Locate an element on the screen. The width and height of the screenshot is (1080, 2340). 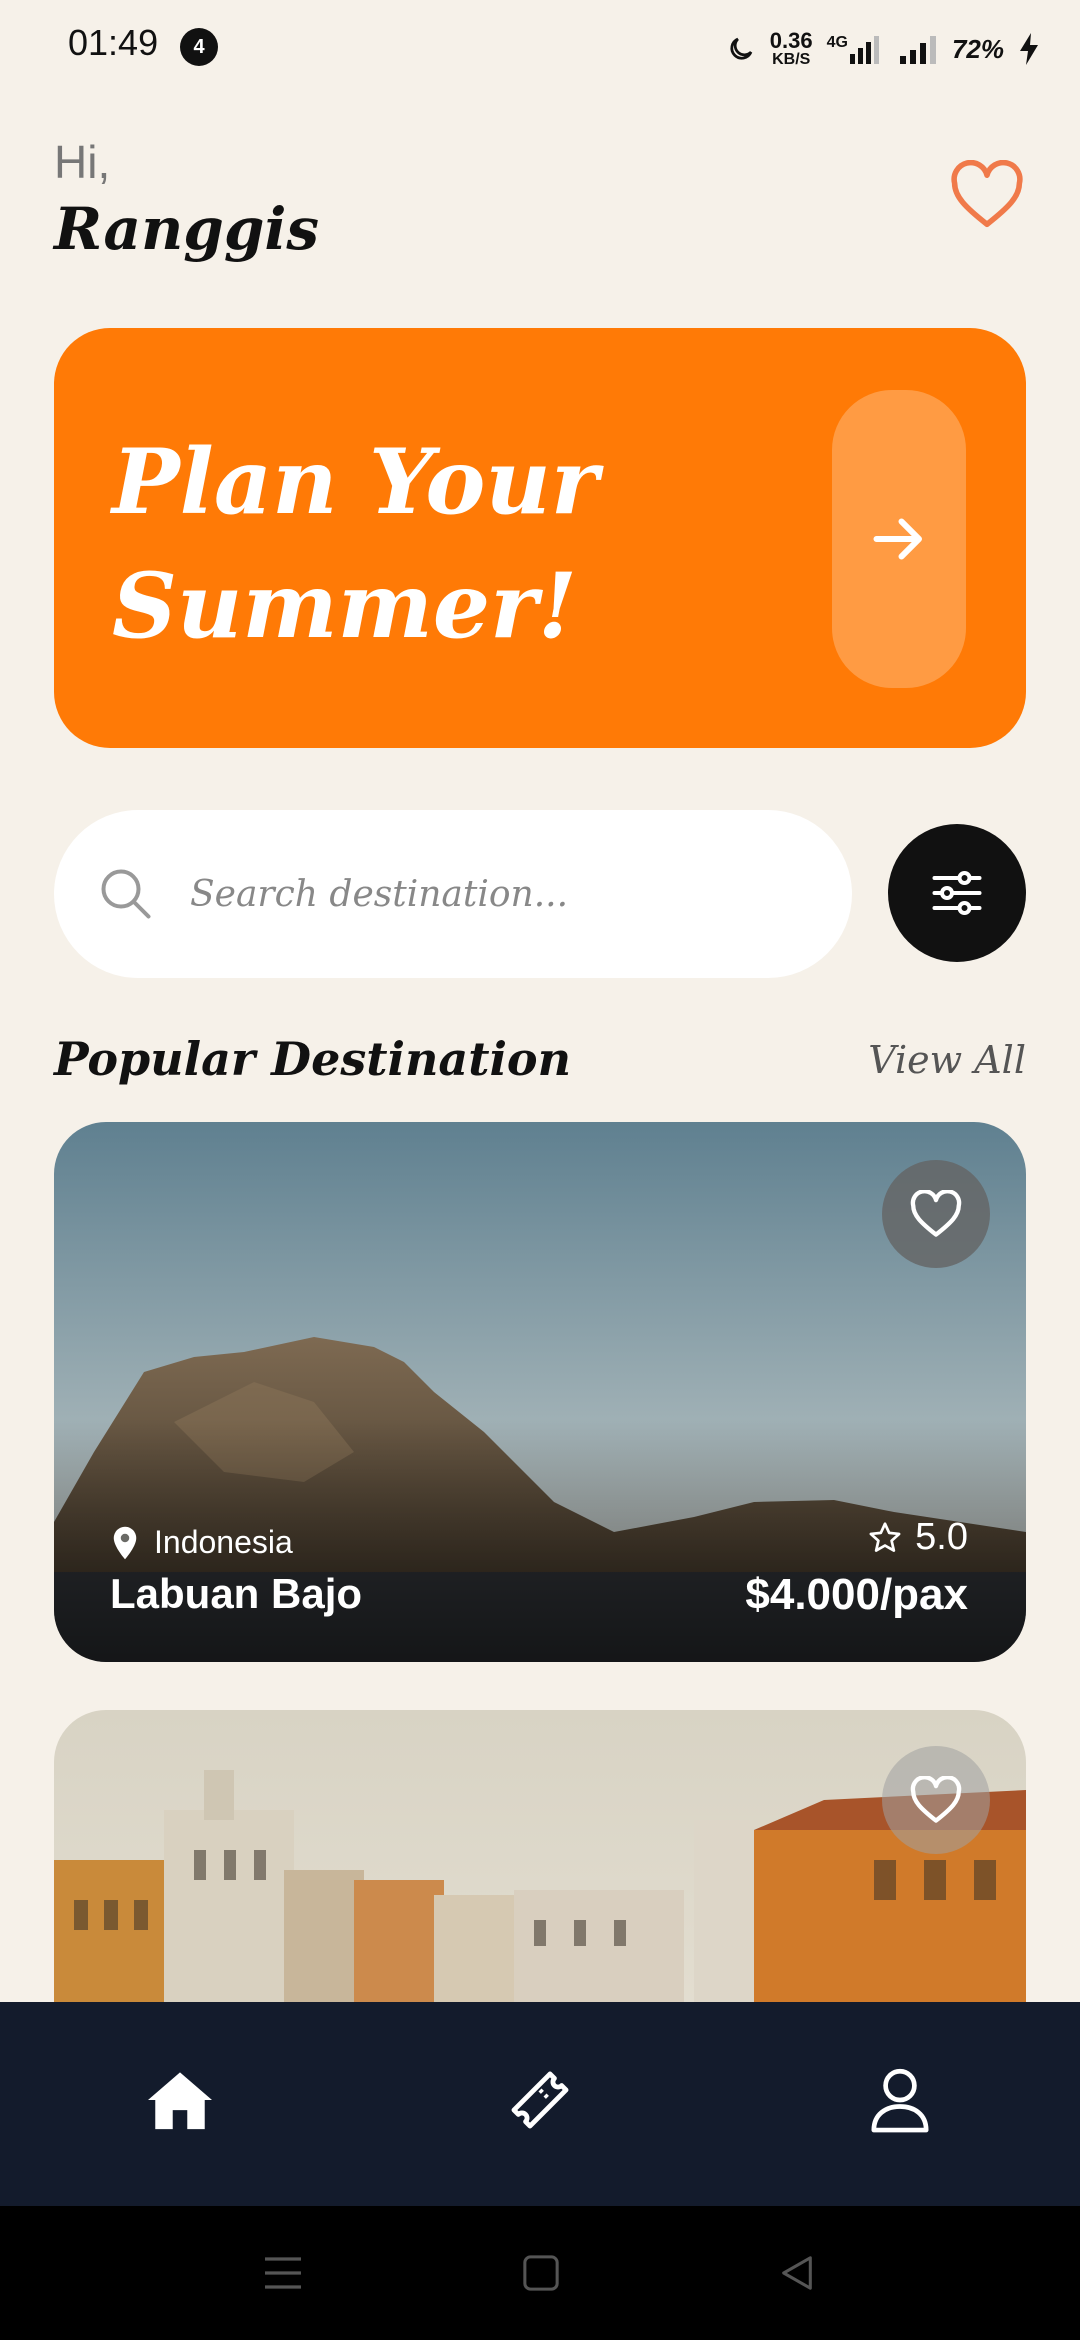
signal-4g-icon: 4G is located at coordinates (855, 49).